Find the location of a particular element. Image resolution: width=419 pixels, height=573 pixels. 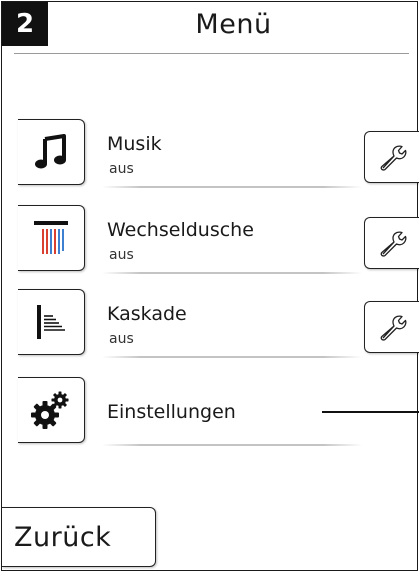

menu-item-kaskade: Kaskade aus is located at coordinates (210, 324).